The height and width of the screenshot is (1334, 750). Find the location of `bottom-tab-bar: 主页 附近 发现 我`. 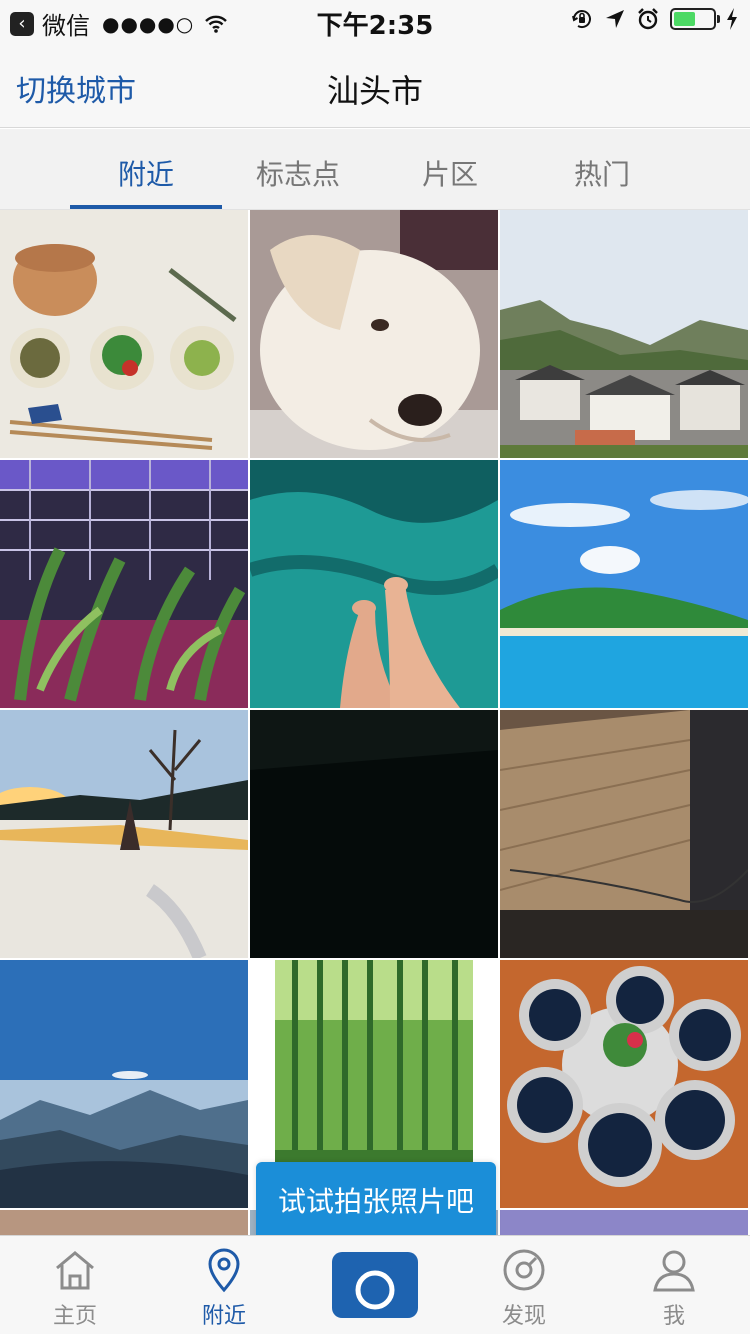

bottom-tab-bar: 主页 附近 发现 我 is located at coordinates (375, 1284).